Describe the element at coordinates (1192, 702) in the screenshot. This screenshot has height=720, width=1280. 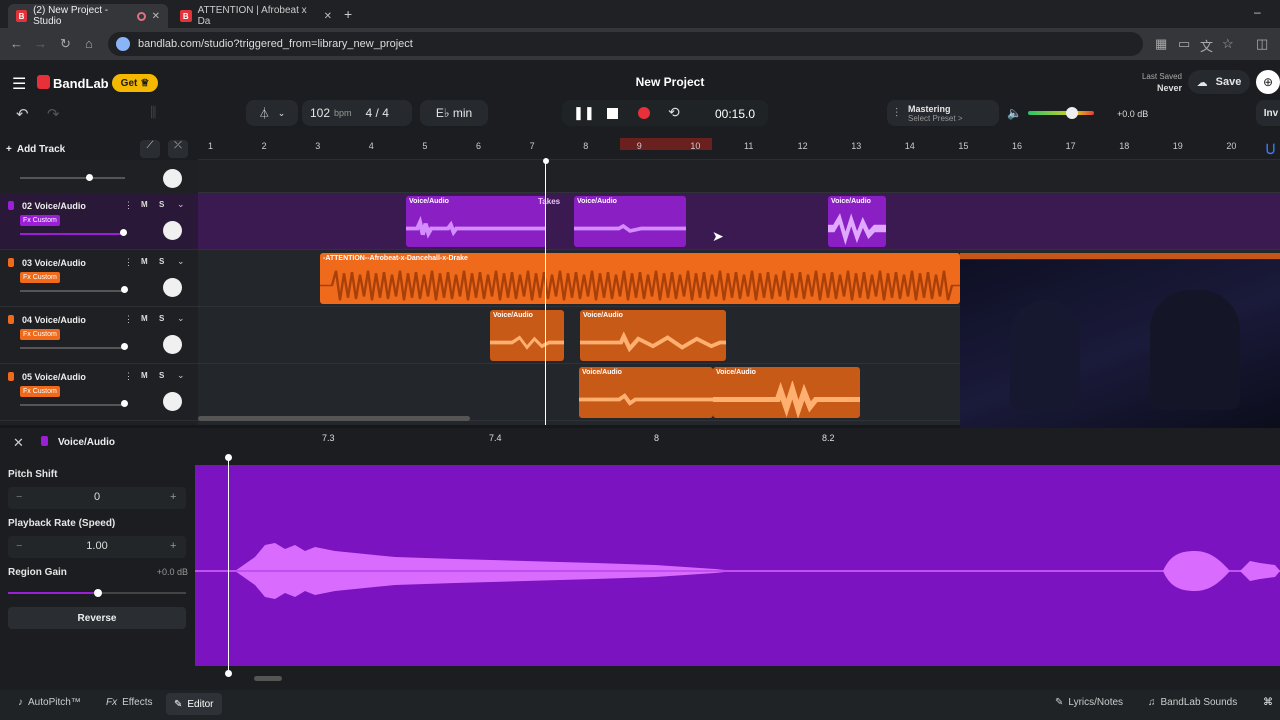
I see `bandlab-sounds-button: ♫ BandLab Sounds` at that location.